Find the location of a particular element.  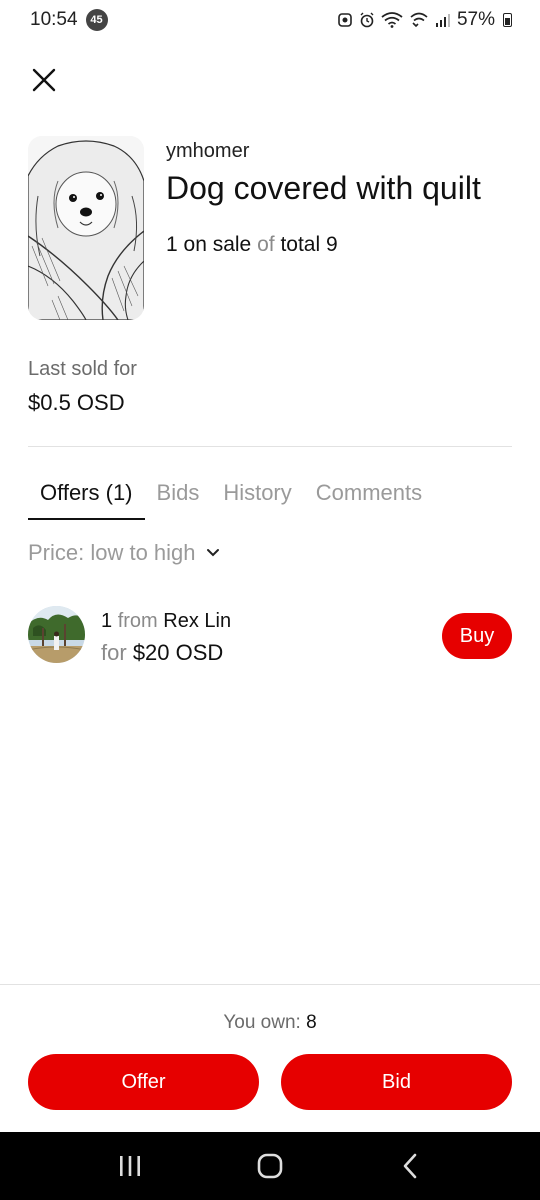

wifi-icon is located at coordinates (392, 20).